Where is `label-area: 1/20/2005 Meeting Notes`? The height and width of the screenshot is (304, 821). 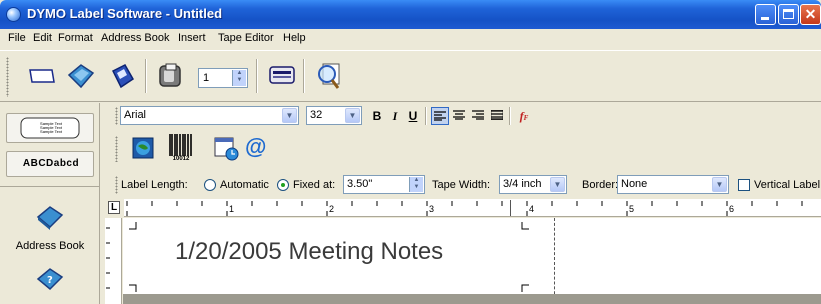 label-area: 1/20/2005 Meeting Notes is located at coordinates (339, 261).